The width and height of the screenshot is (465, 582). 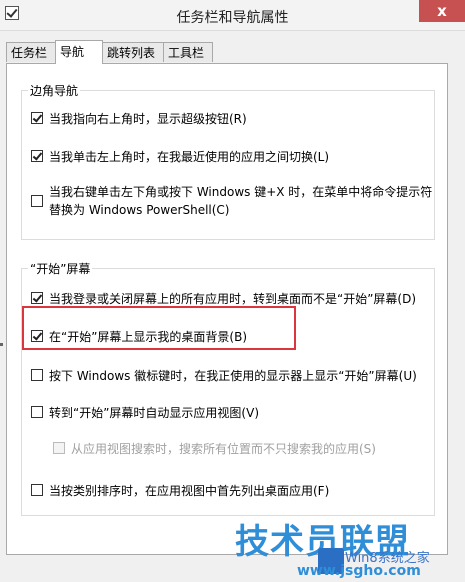 I want to click on group-label-corner: 边角导航, so click(x=54, y=90).